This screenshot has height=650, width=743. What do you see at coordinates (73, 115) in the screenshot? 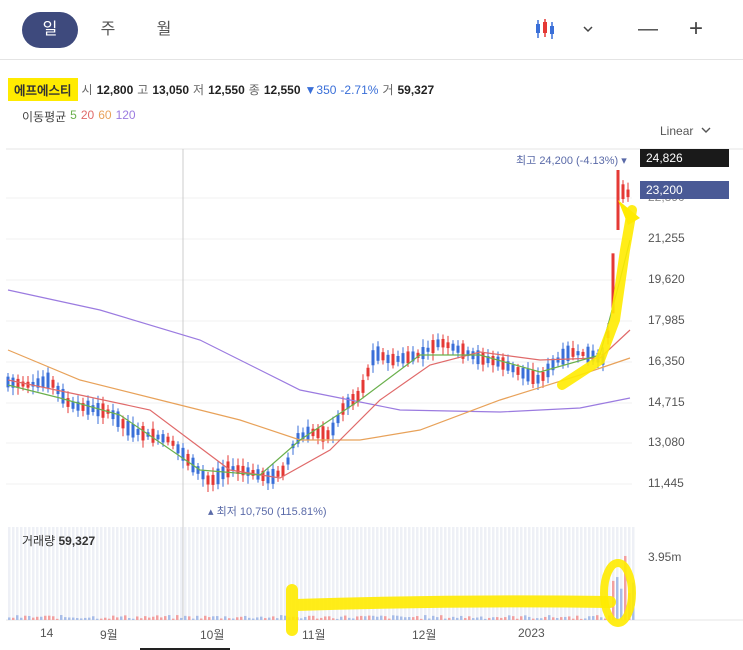
I see `ma-5: 5` at bounding box center [73, 115].